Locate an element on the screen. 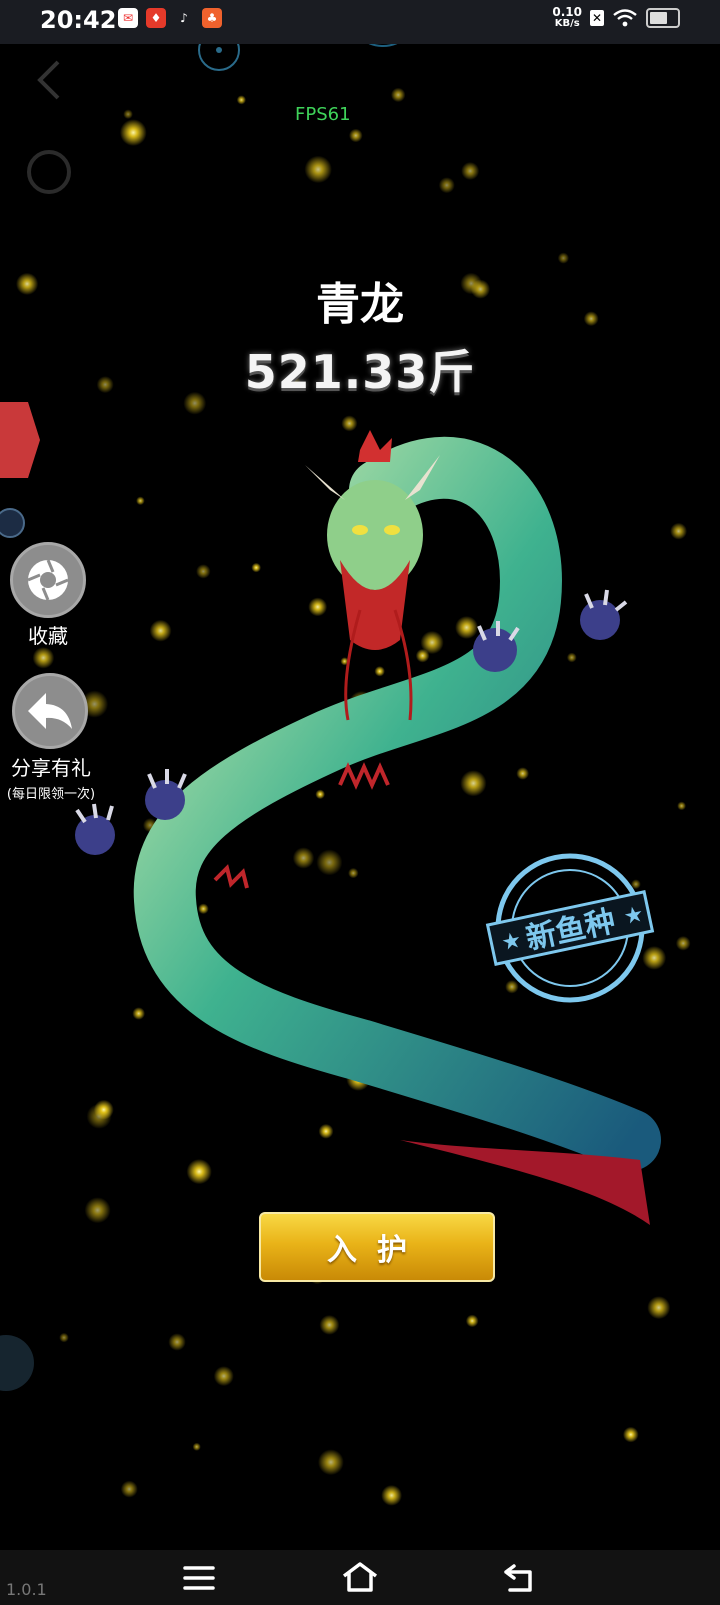 This screenshot has width=720, height=1605. status-right: 0.10 KB/s ✕ is located at coordinates (616, 18).